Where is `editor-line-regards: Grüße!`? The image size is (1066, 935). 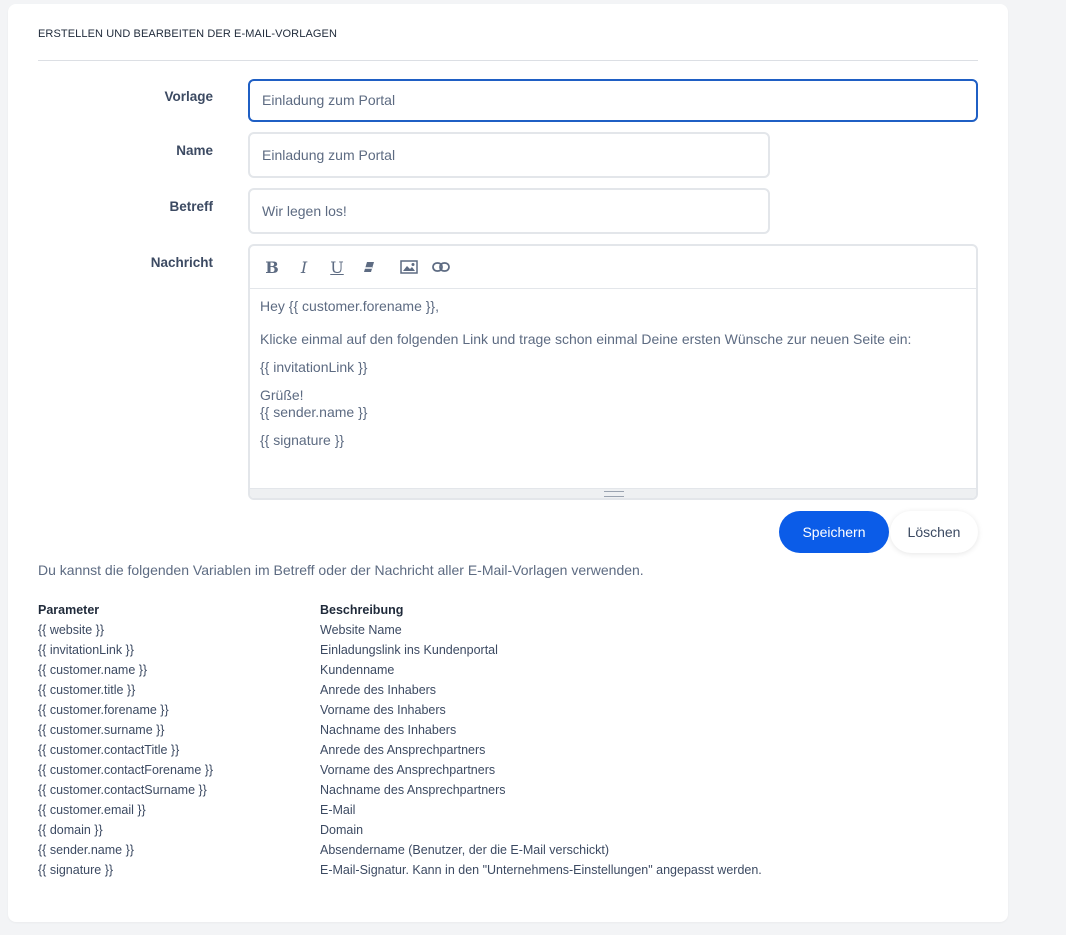
editor-line-regards: Grüße! is located at coordinates (282, 395).